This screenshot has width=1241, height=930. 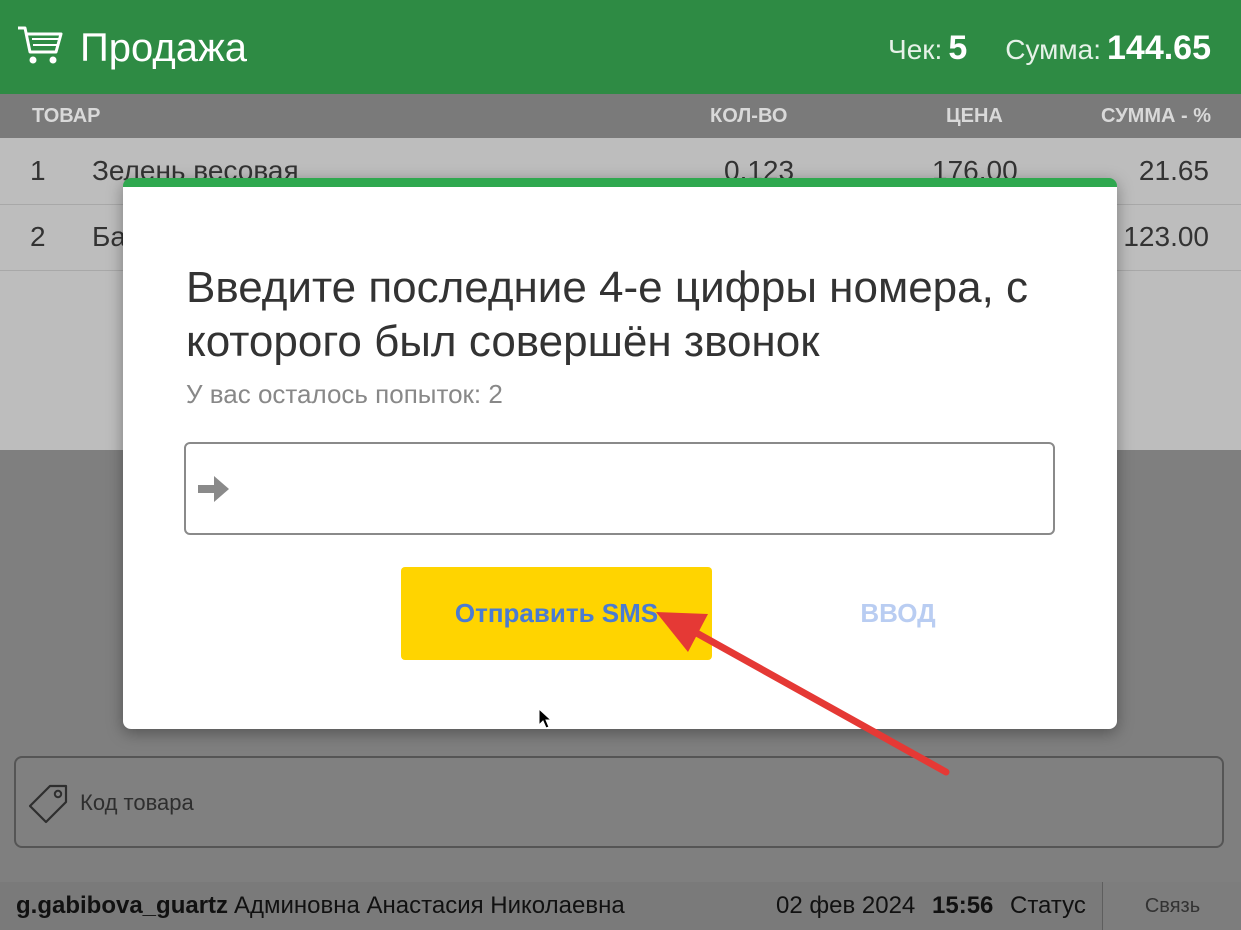 I want to click on mouse-cursor-icon, so click(x=545, y=718).